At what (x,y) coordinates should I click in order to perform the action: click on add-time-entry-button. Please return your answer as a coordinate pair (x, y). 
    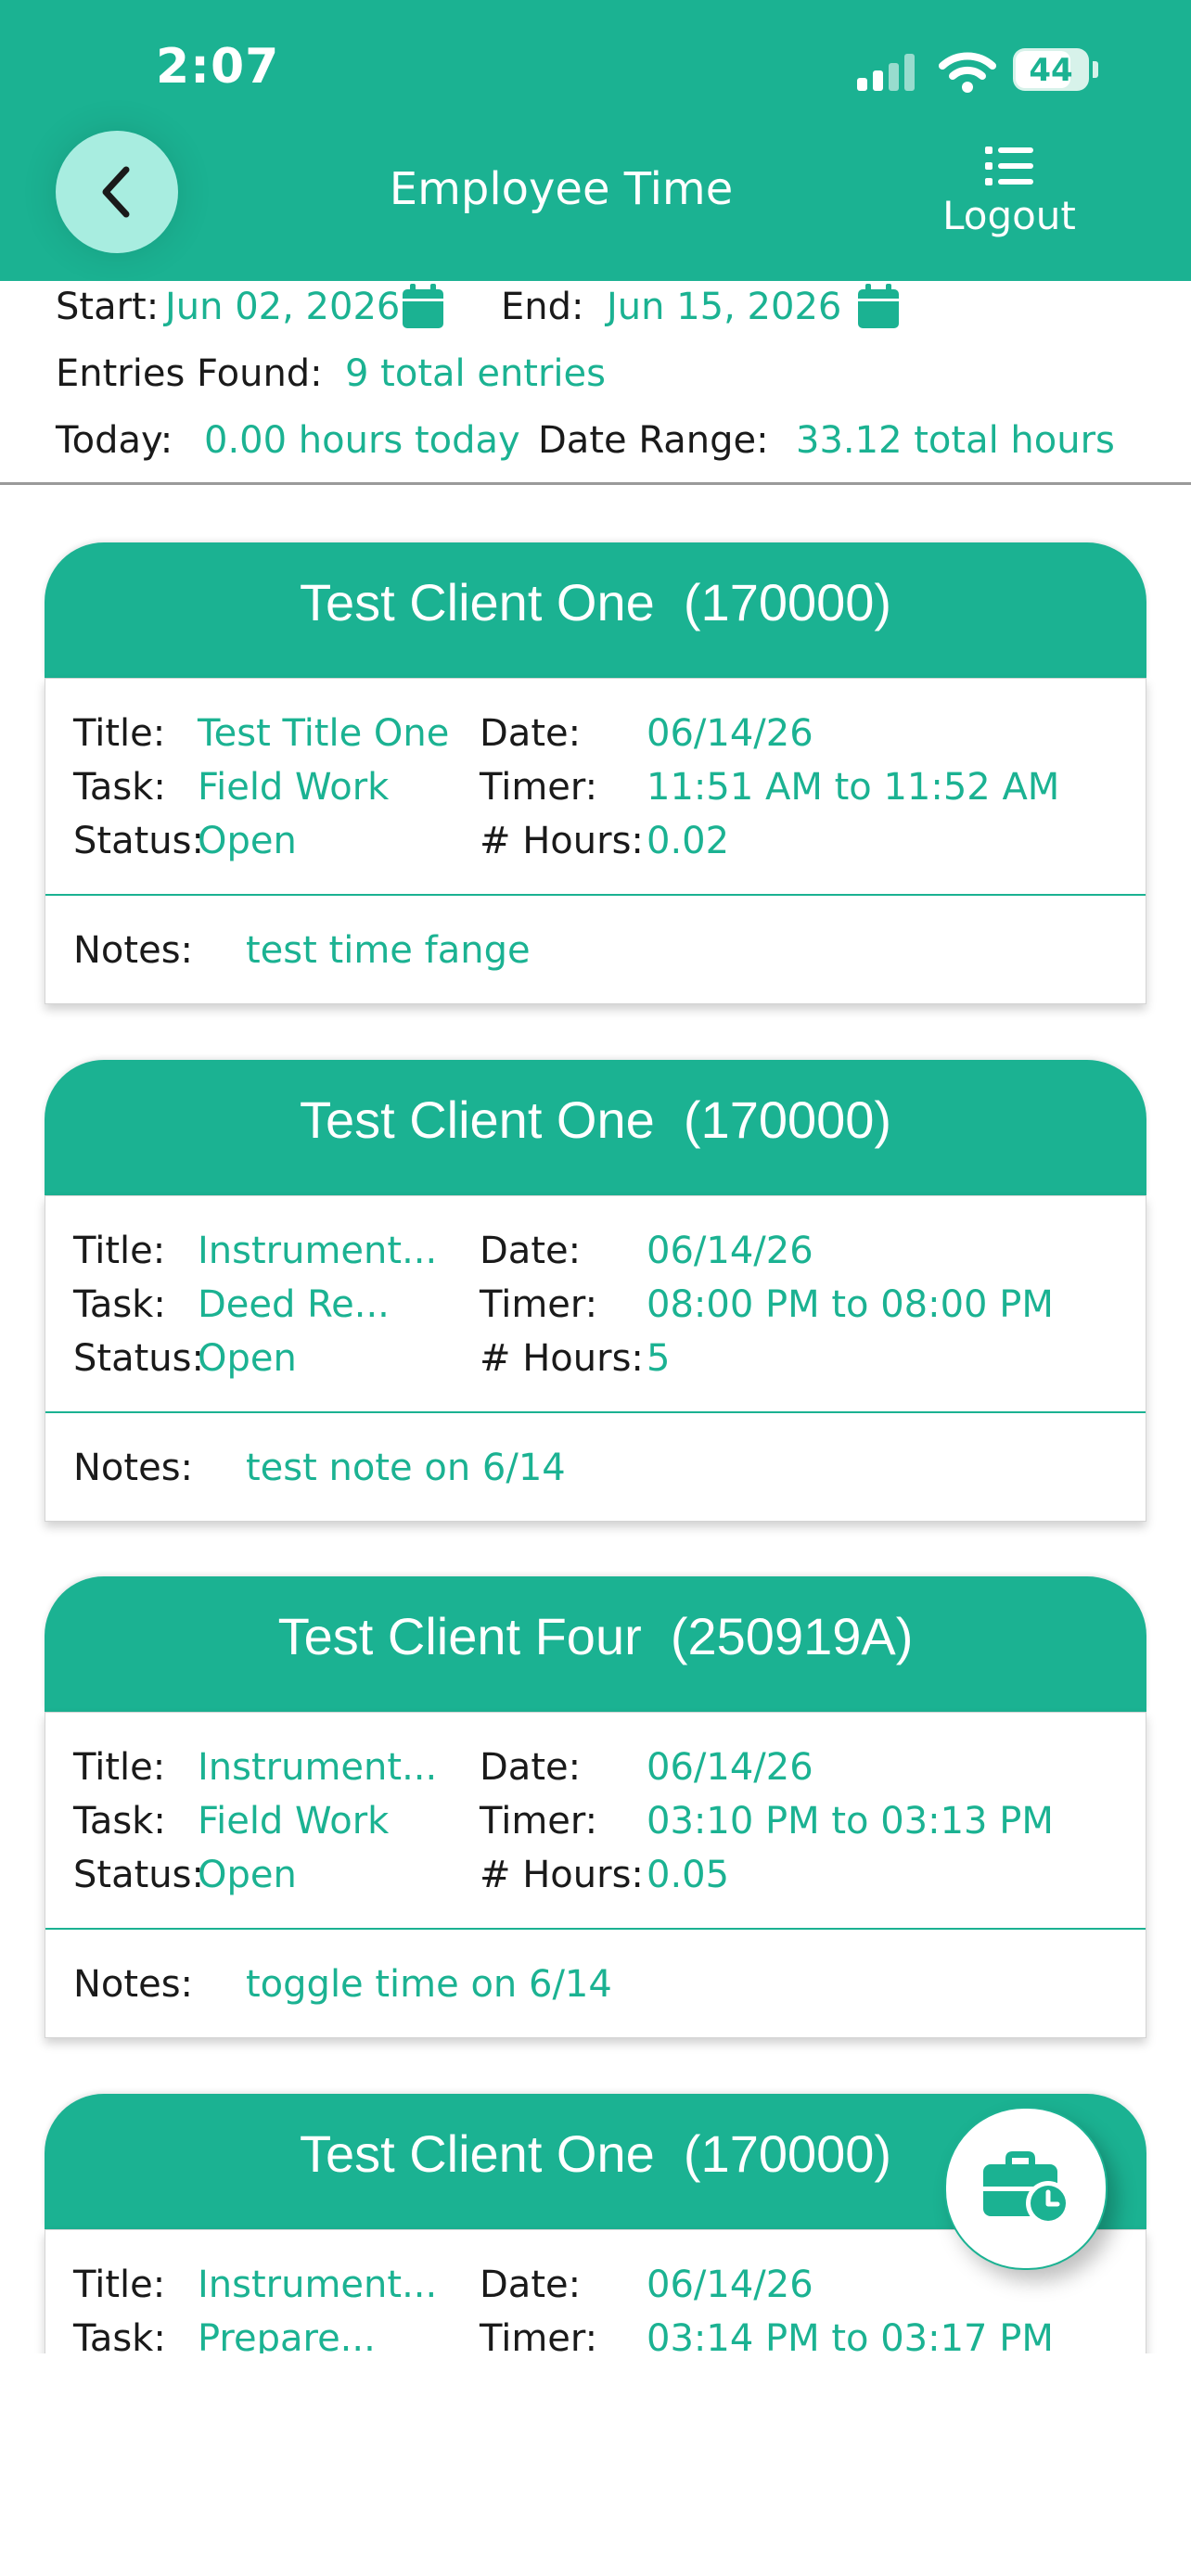
    Looking at the image, I should click on (1026, 2188).